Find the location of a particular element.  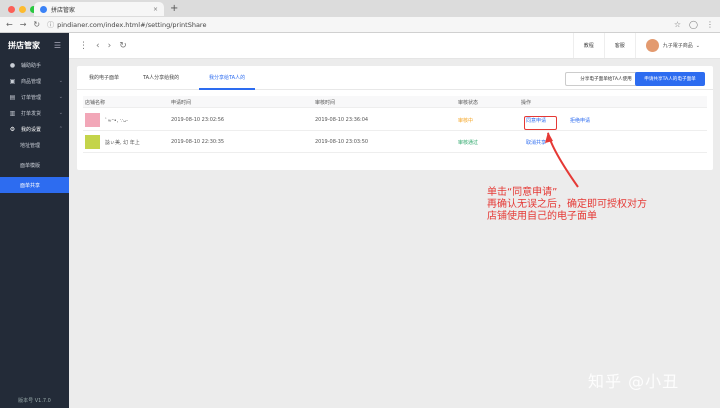

annotation-text: 单击“同意申请” 再确认无误之后，确定即可授权对方 店铺使用自己的电子面单 is located at coordinates (567, 204).